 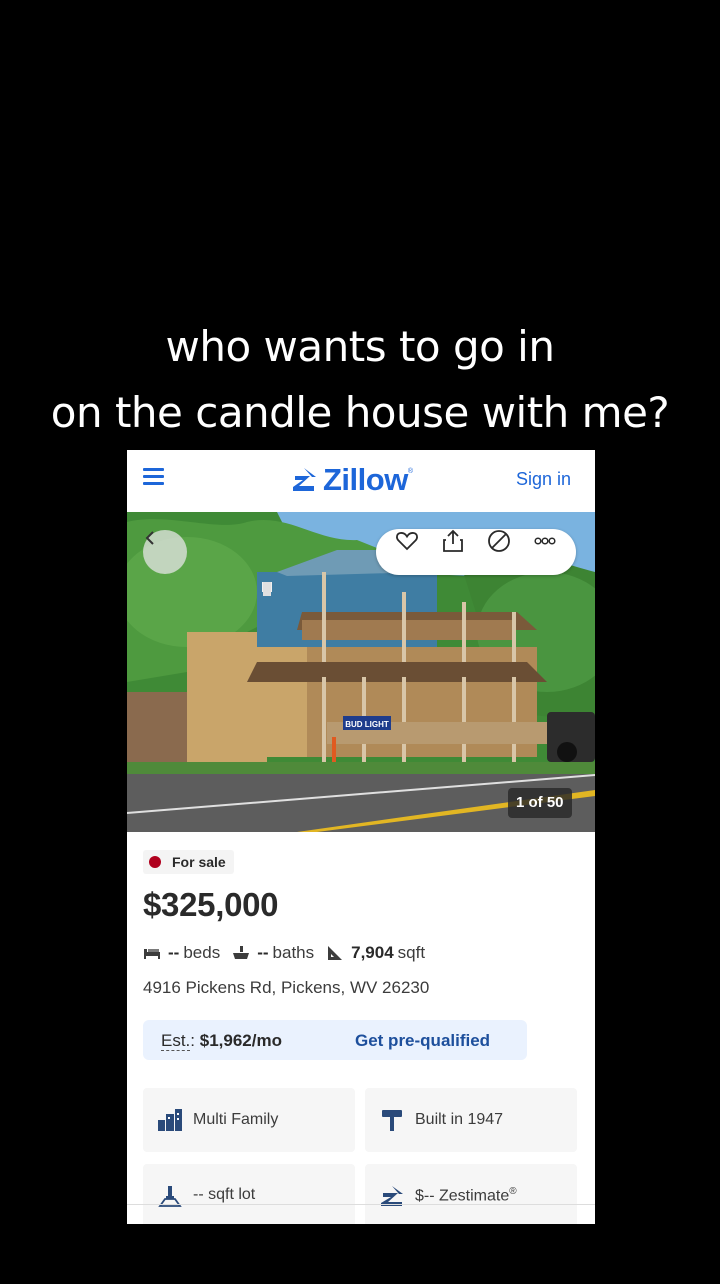 What do you see at coordinates (149, 538) in the screenshot?
I see `chevron-left-icon` at bounding box center [149, 538].